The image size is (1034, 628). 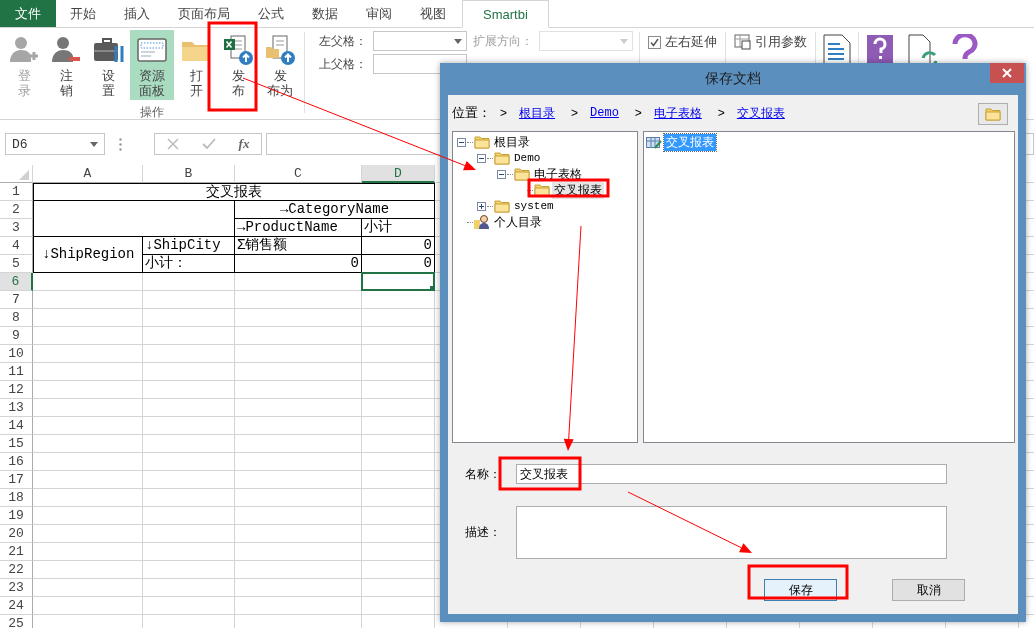 What do you see at coordinates (654, 42) in the screenshot?
I see `checkbox` at bounding box center [654, 42].